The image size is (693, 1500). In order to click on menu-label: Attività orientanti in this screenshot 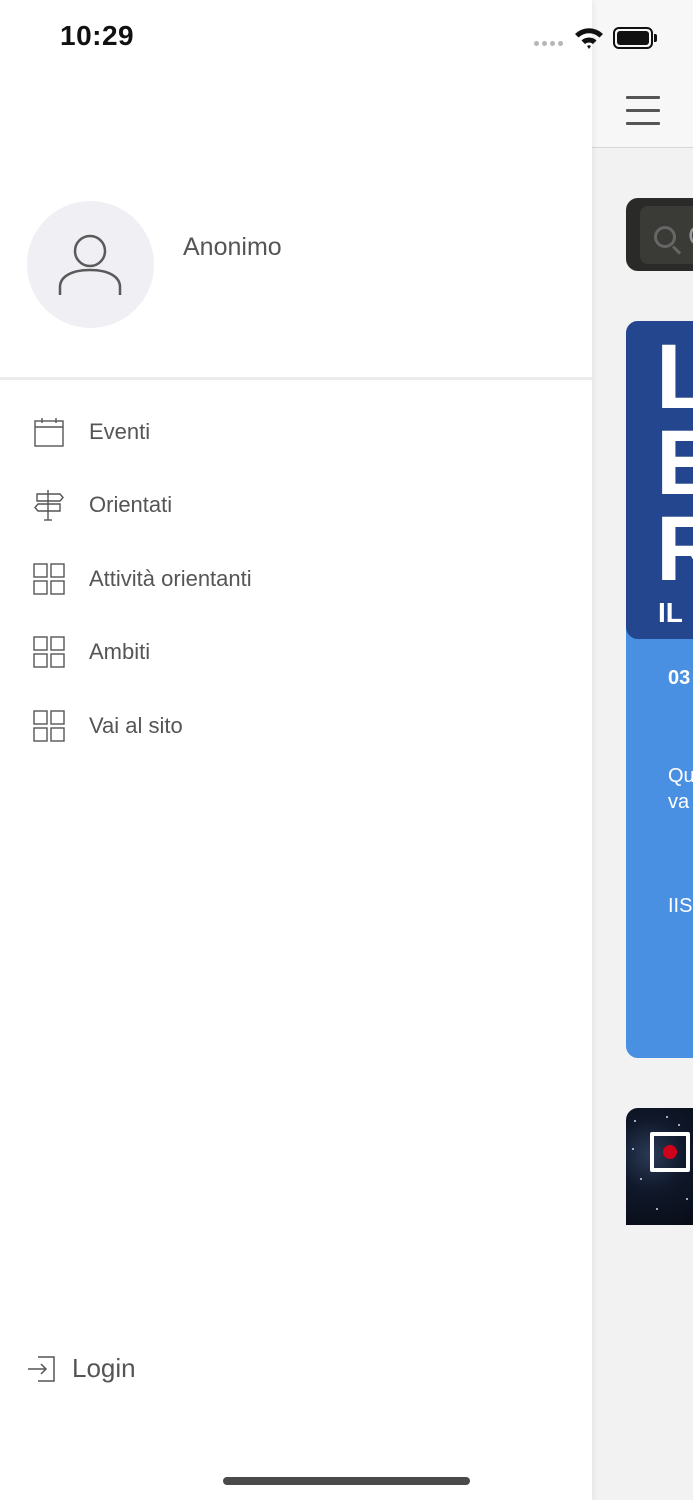, I will do `click(170, 578)`.